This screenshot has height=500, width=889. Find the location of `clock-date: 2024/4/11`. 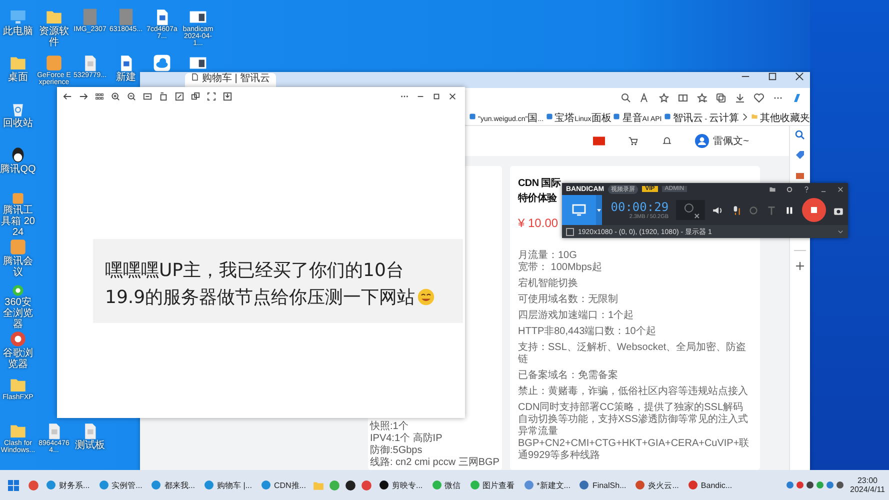

clock-date: 2024/4/11 is located at coordinates (867, 489).